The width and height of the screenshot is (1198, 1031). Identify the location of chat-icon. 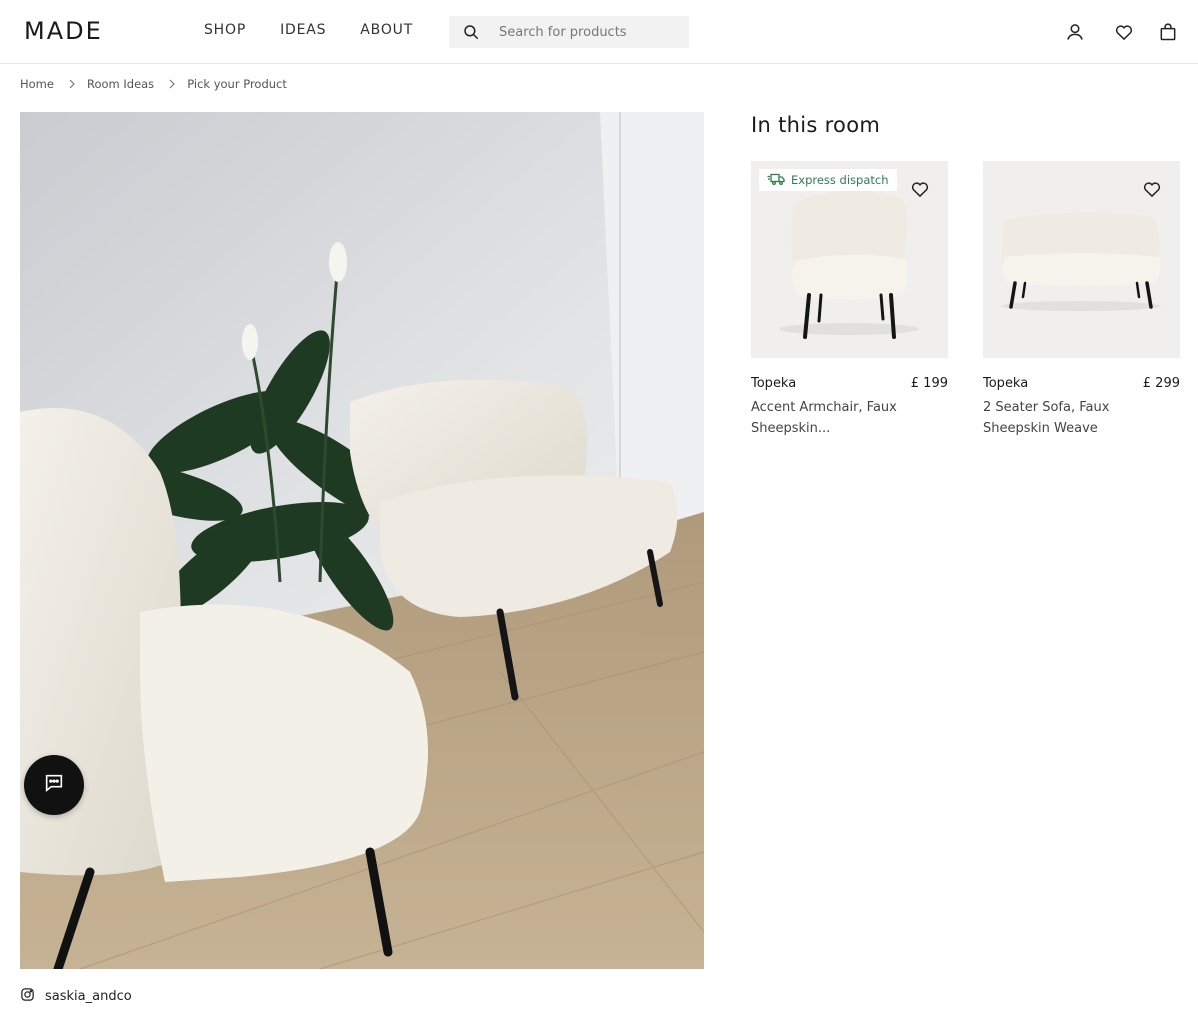
(54, 785).